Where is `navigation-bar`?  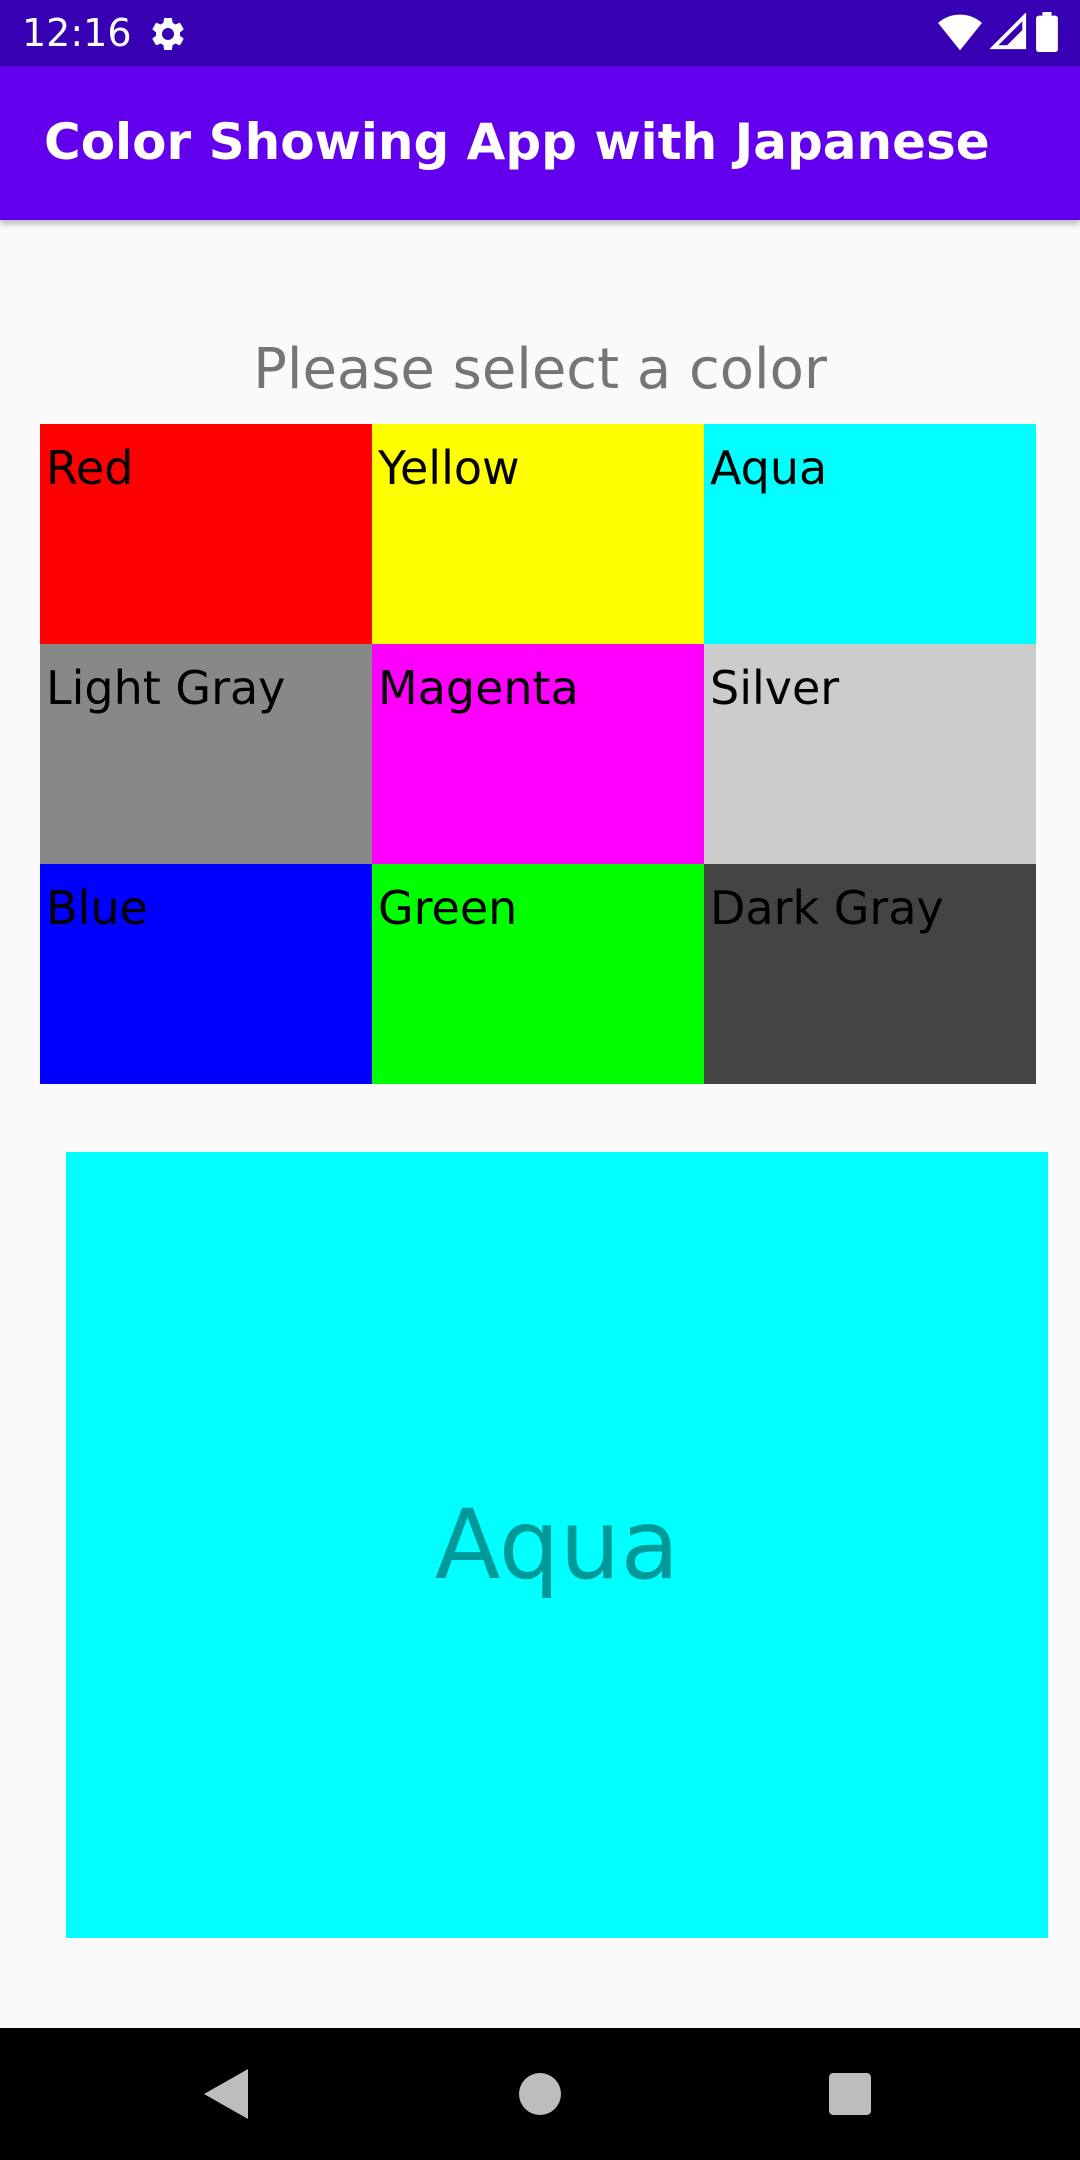 navigation-bar is located at coordinates (540, 2094).